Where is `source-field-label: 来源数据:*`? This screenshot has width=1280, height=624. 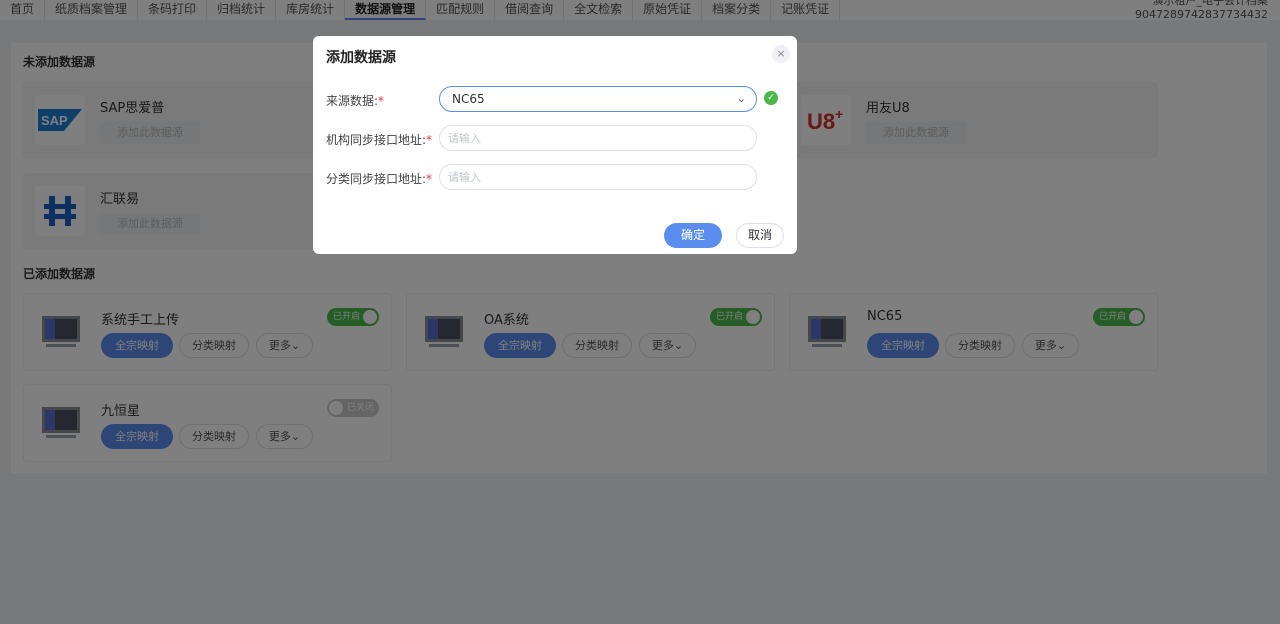 source-field-label: 来源数据:* is located at coordinates (355, 100).